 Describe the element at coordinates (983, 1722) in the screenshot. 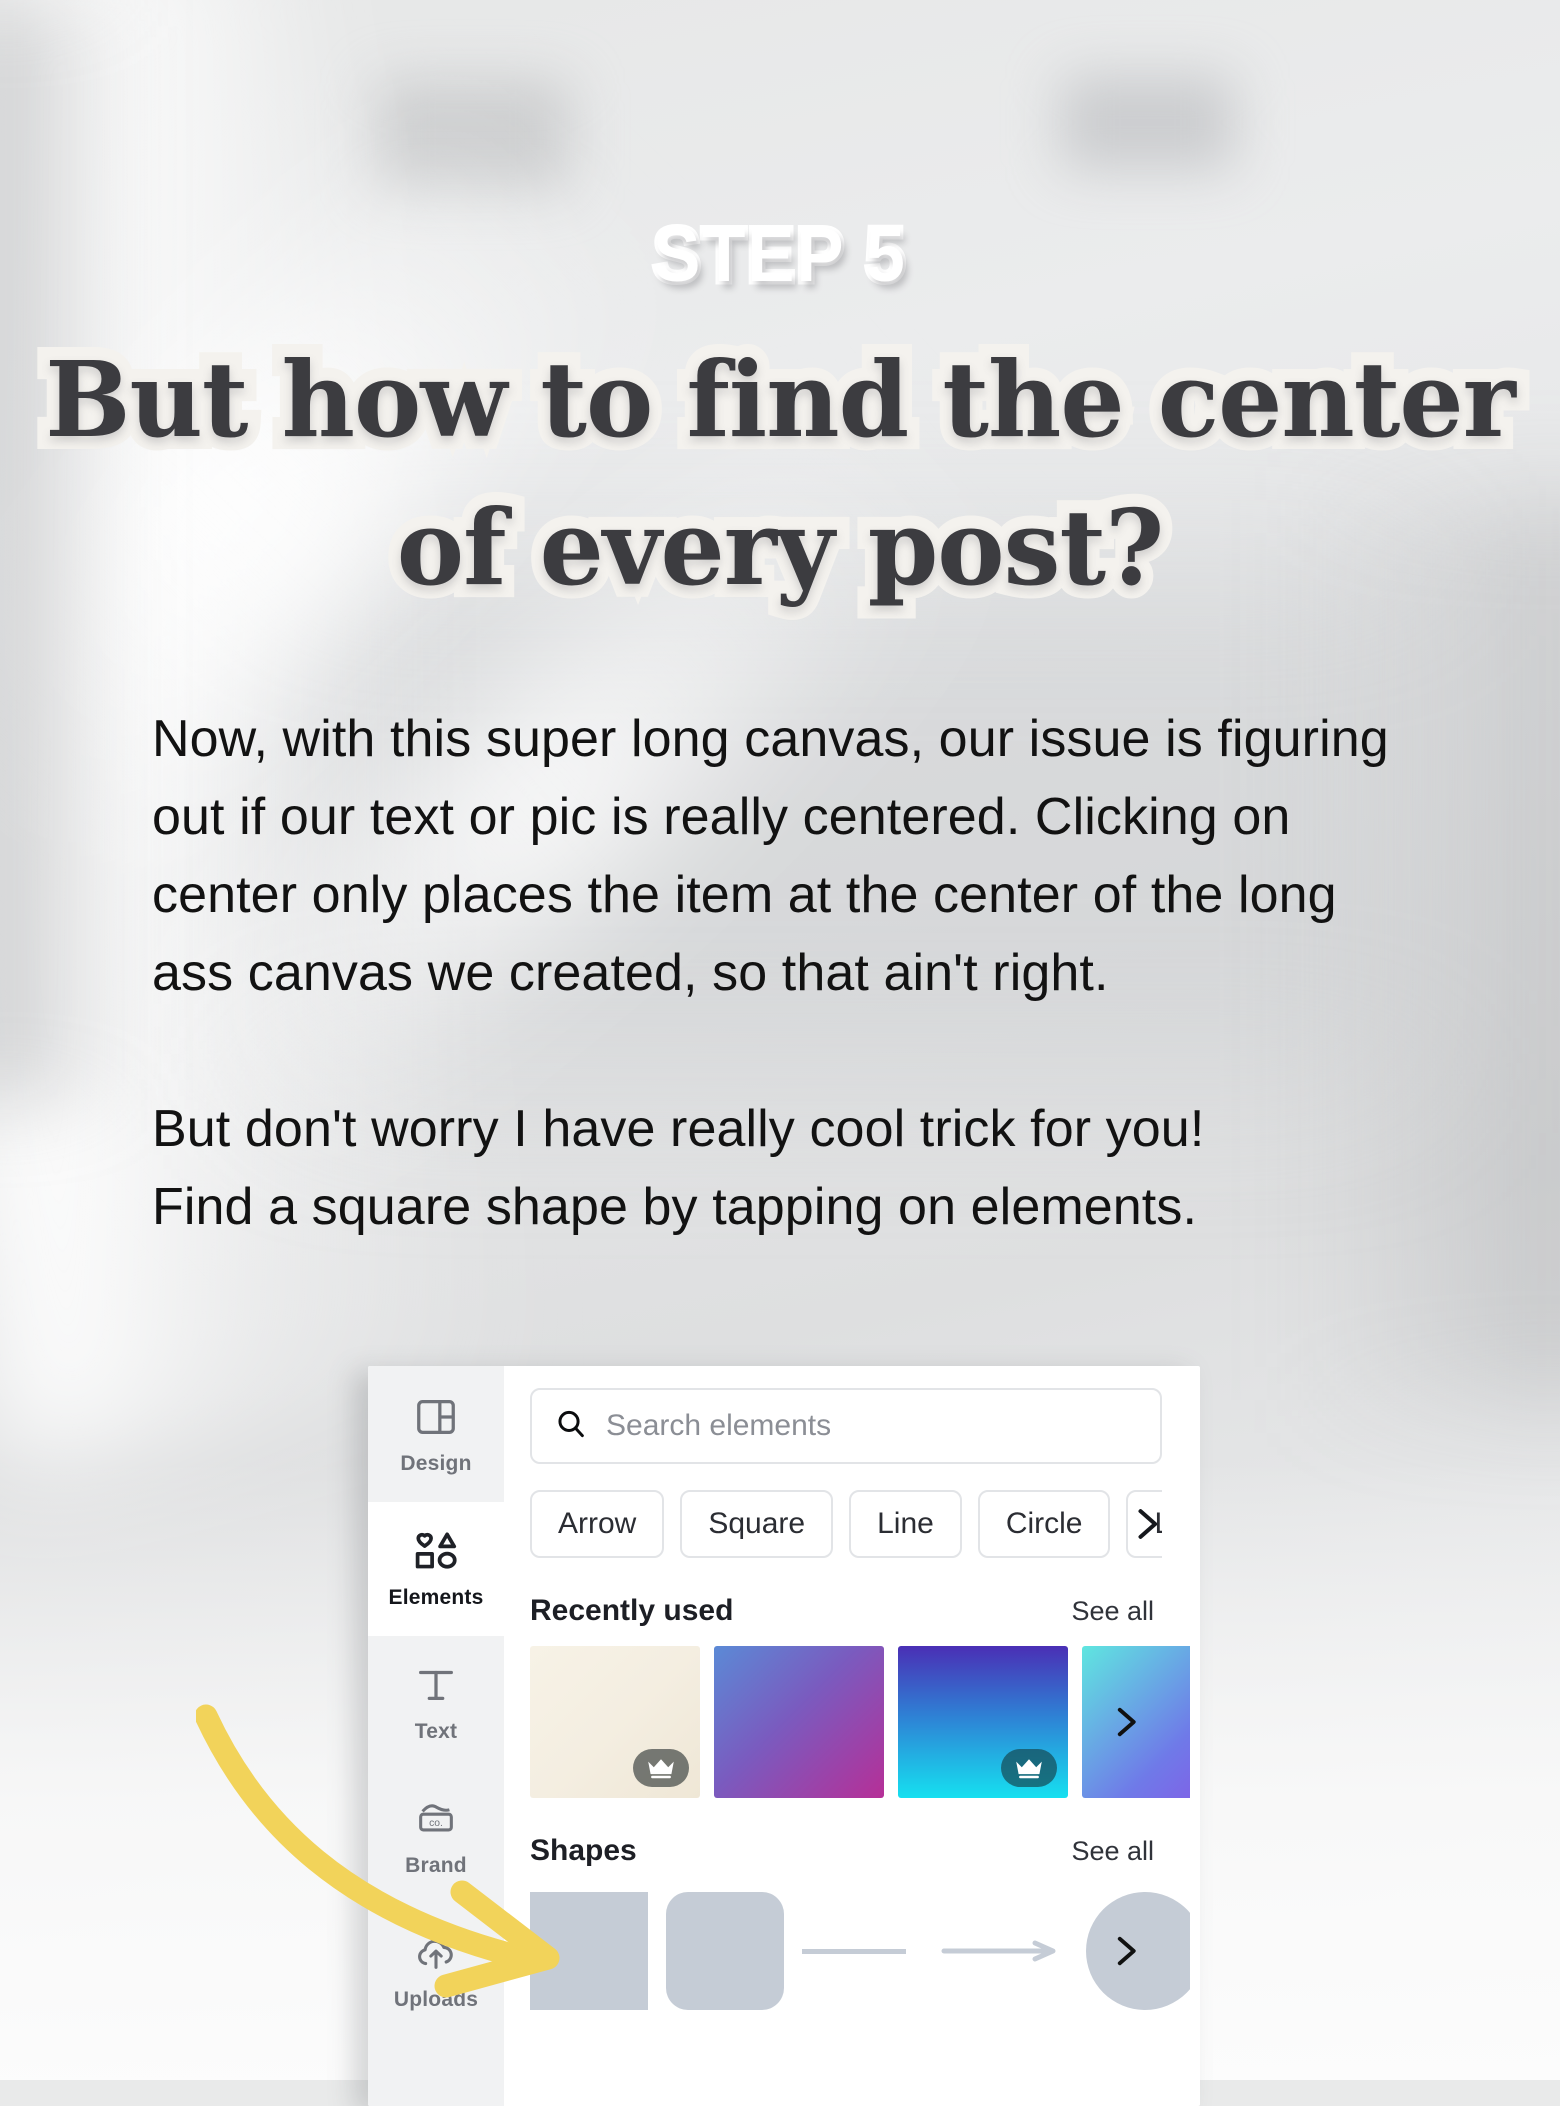

I see `violet-cyan-thumb` at that location.